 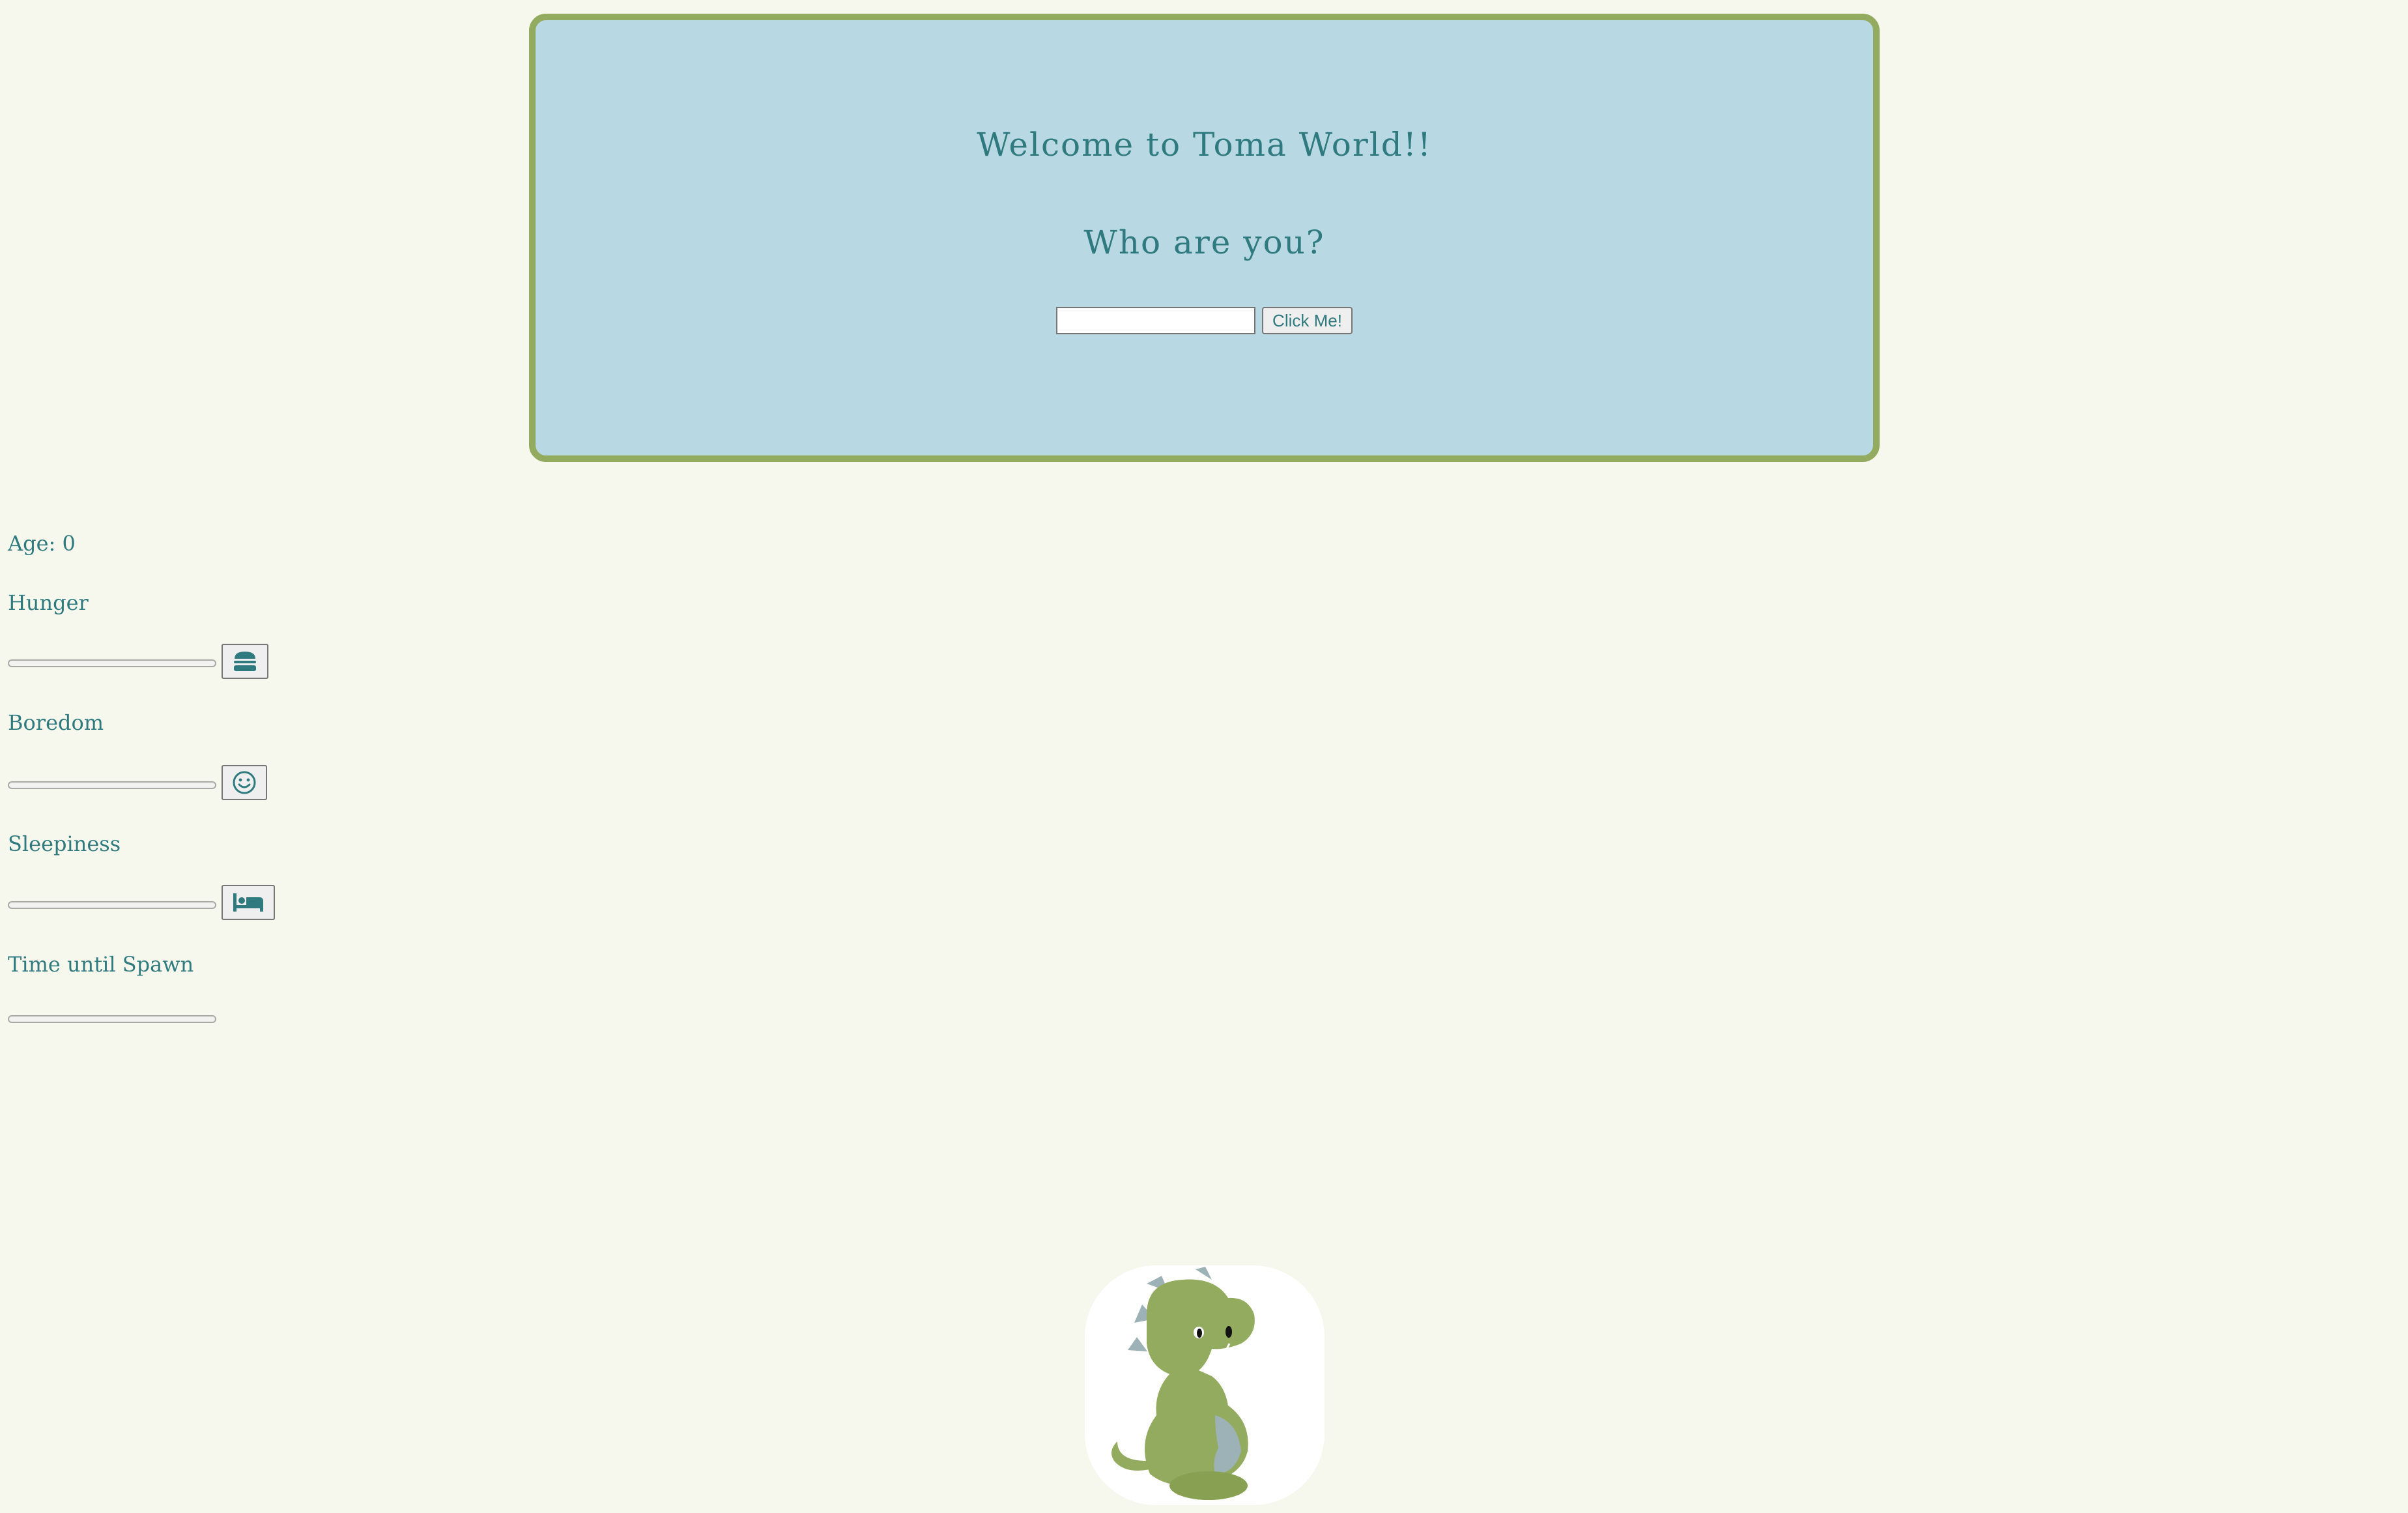 I want to click on submit-name-button: Click Me!, so click(x=1307, y=321).